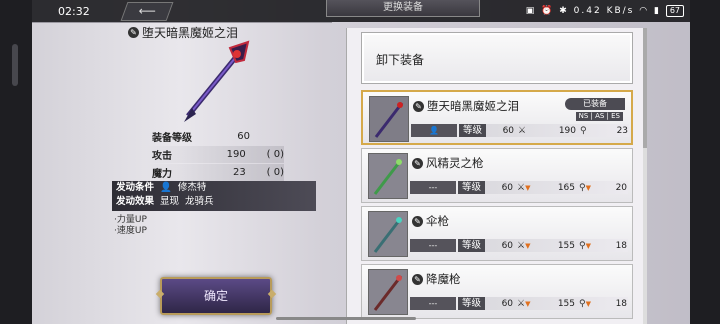 This screenshot has width=720, height=324. I want to click on arrow-left-icon: ⟵, so click(147, 11).